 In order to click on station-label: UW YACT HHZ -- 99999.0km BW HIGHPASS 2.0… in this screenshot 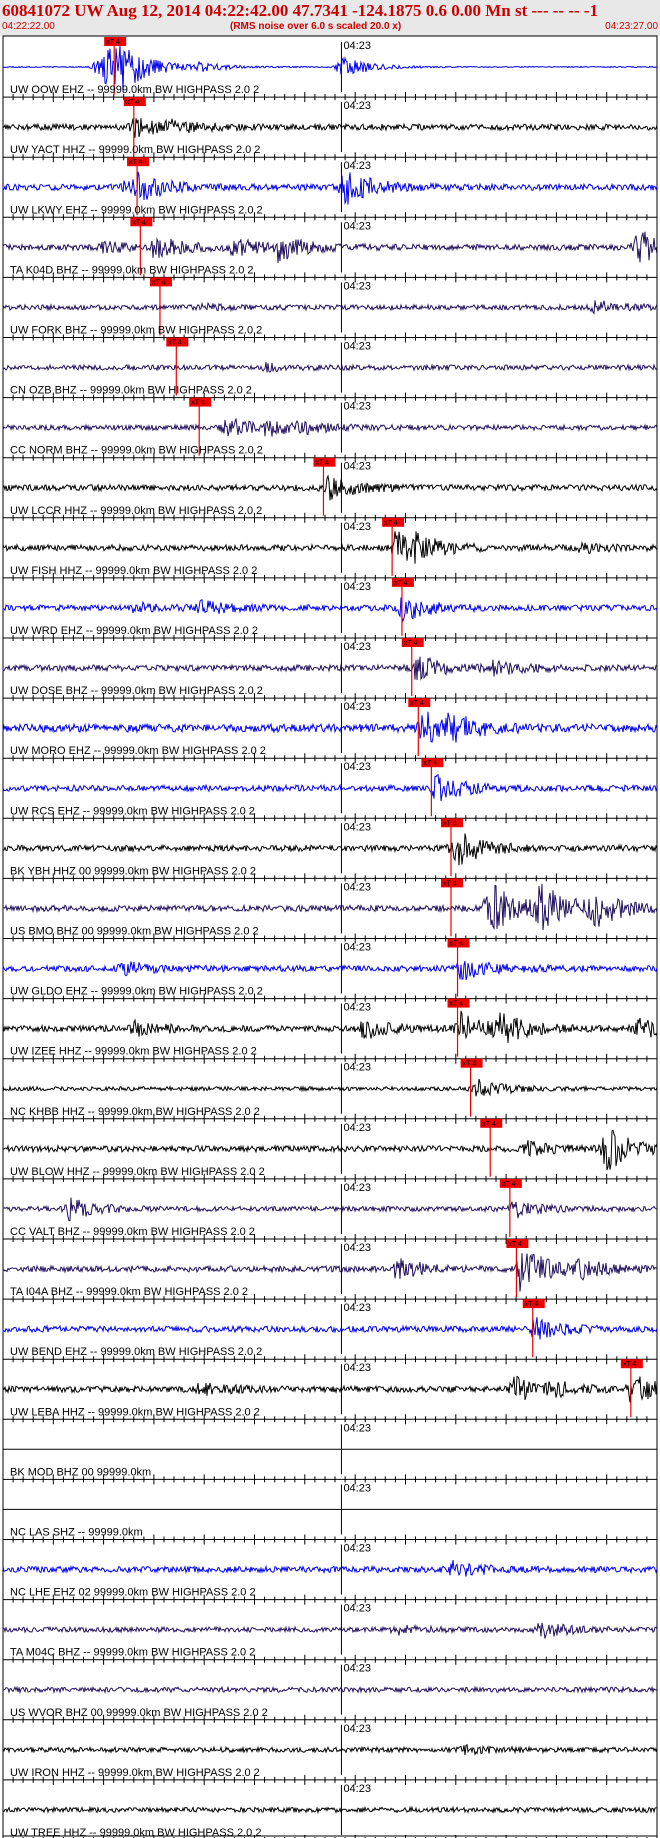, I will do `click(135, 150)`.